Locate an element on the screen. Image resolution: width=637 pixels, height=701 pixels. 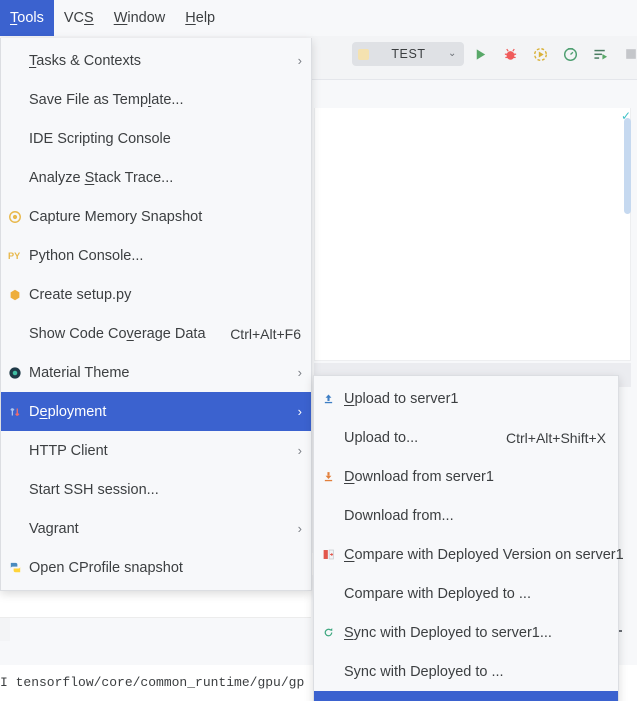
submenu-item-shortcut: Ctrl+Alt+Shift+X is located at coordinates (556, 437).